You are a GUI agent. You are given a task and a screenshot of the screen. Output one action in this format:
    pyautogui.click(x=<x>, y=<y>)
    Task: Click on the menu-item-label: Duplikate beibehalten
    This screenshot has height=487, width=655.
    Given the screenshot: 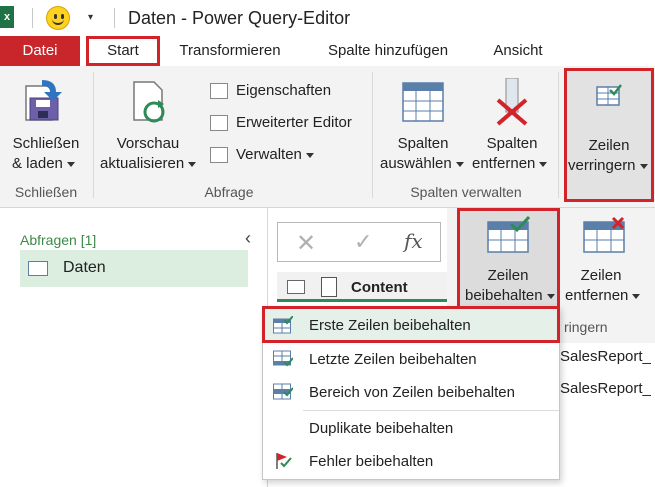 What is the action you would take?
    pyautogui.click(x=381, y=428)
    